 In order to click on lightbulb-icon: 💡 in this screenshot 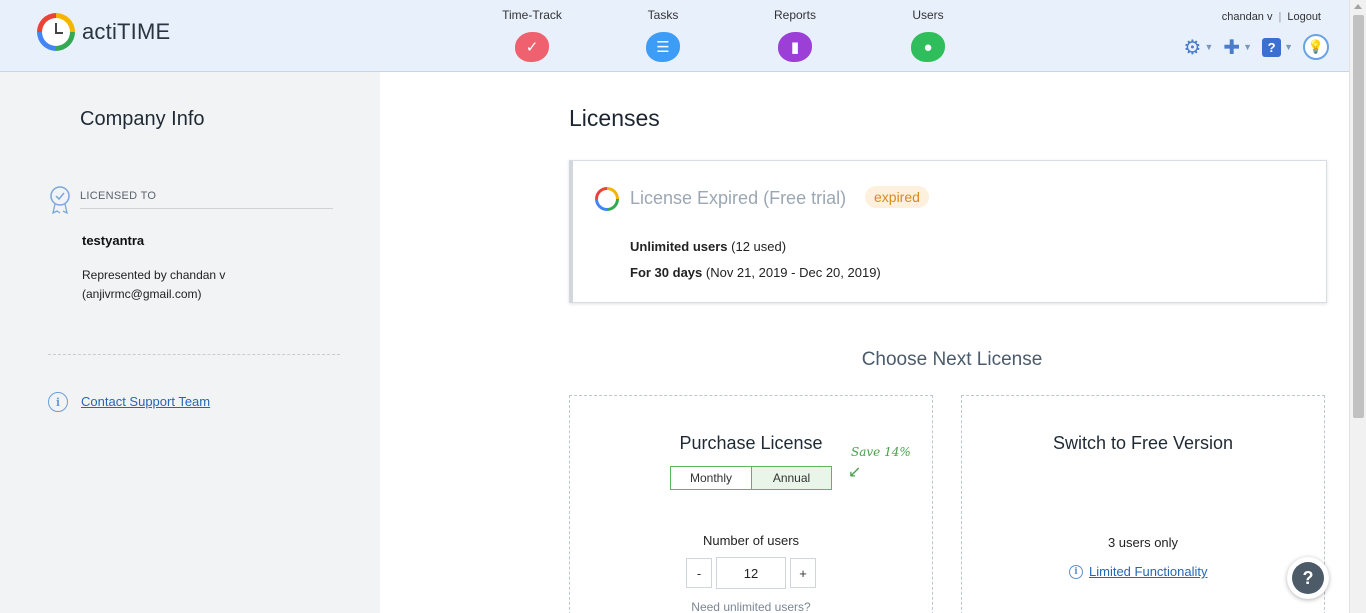, I will do `click(1316, 47)`.